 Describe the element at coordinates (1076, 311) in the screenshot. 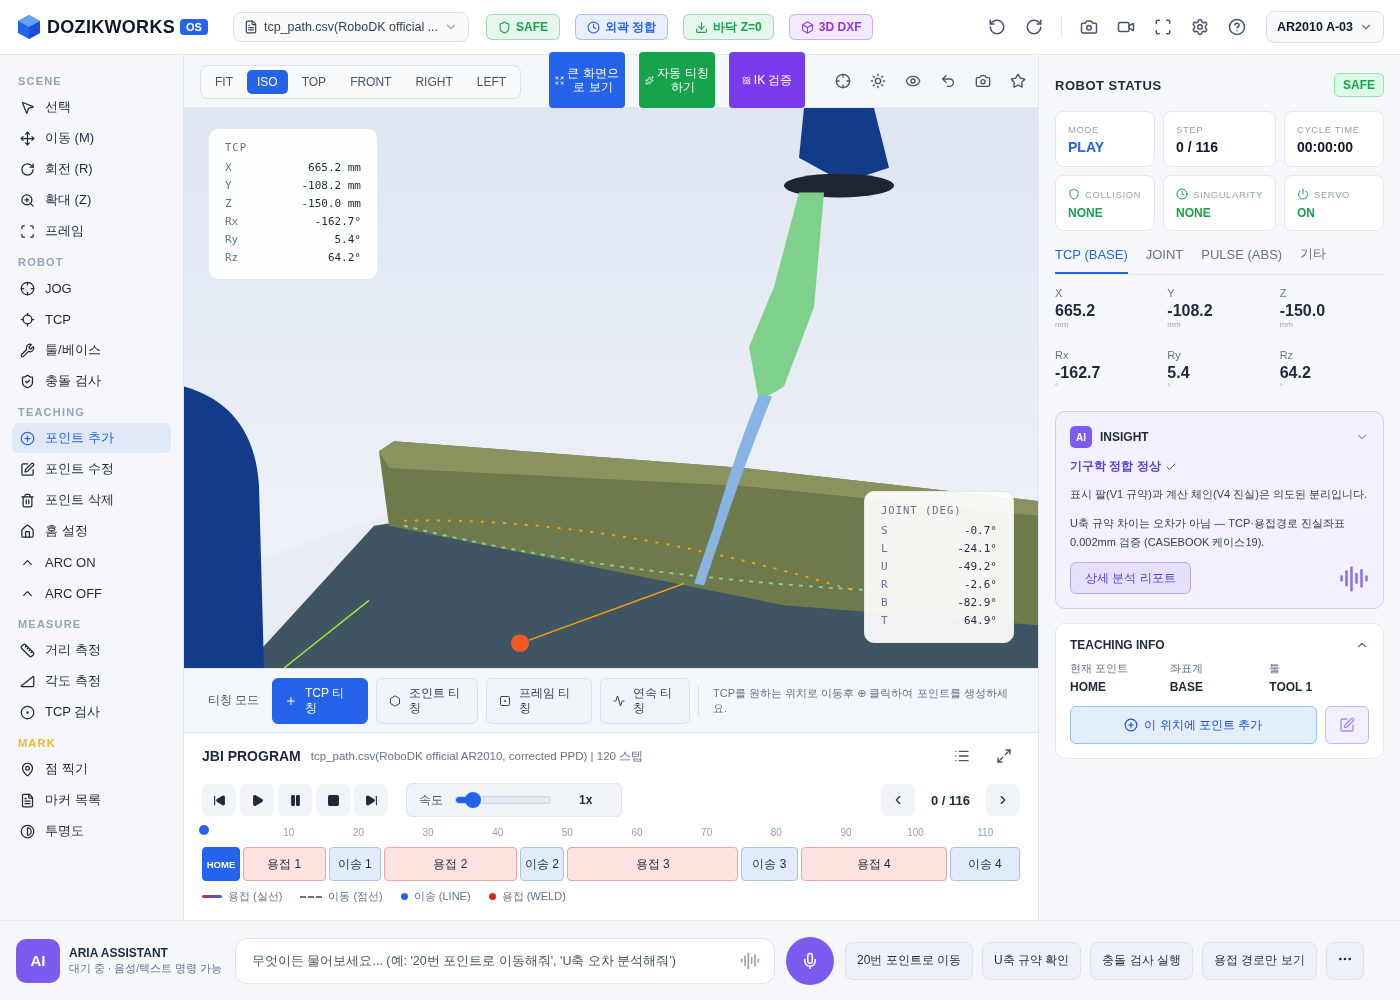

I see `coord-value: 665.2` at that location.